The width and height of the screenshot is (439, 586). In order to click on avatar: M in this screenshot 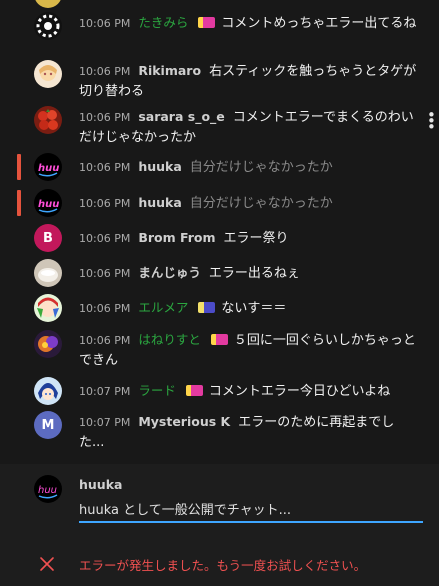, I will do `click(48, 425)`.